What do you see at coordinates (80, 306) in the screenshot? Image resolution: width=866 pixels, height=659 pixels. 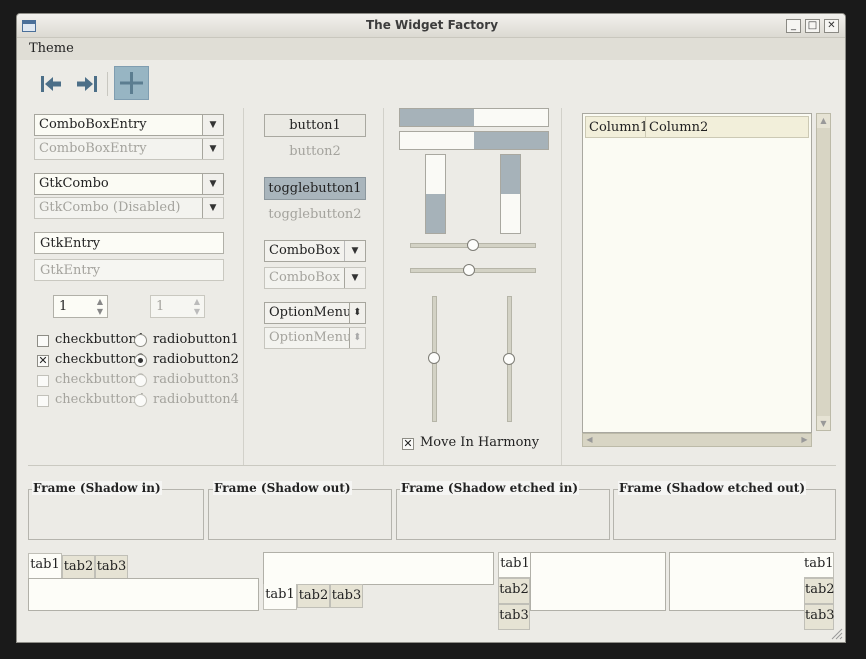 I see `spinbutton: 1 ▲ ▼` at bounding box center [80, 306].